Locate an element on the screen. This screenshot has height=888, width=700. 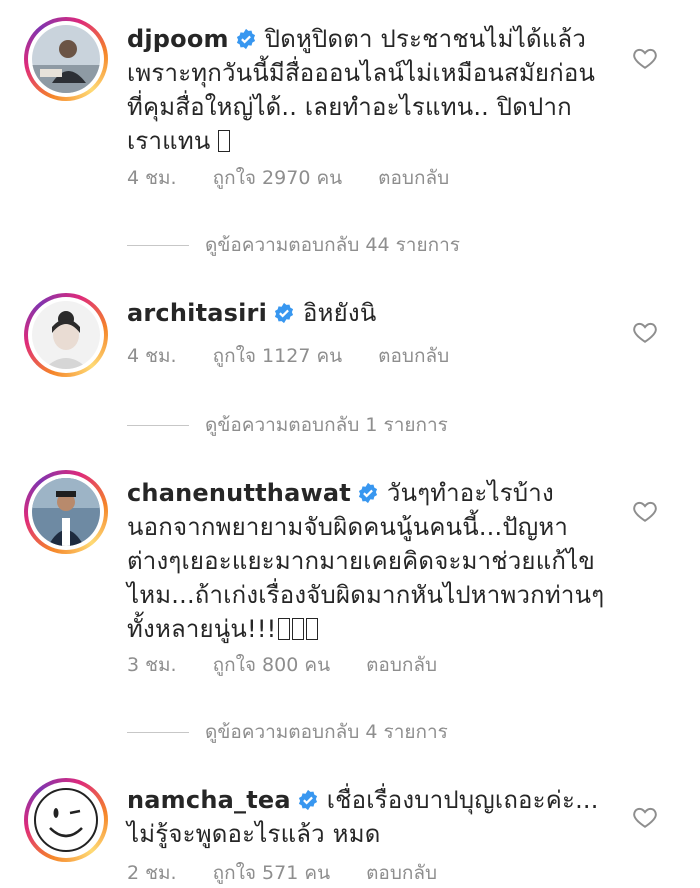
view-replies-label: ดูข้อความตอบกลับ 44 รายการ is located at coordinates (332, 245).